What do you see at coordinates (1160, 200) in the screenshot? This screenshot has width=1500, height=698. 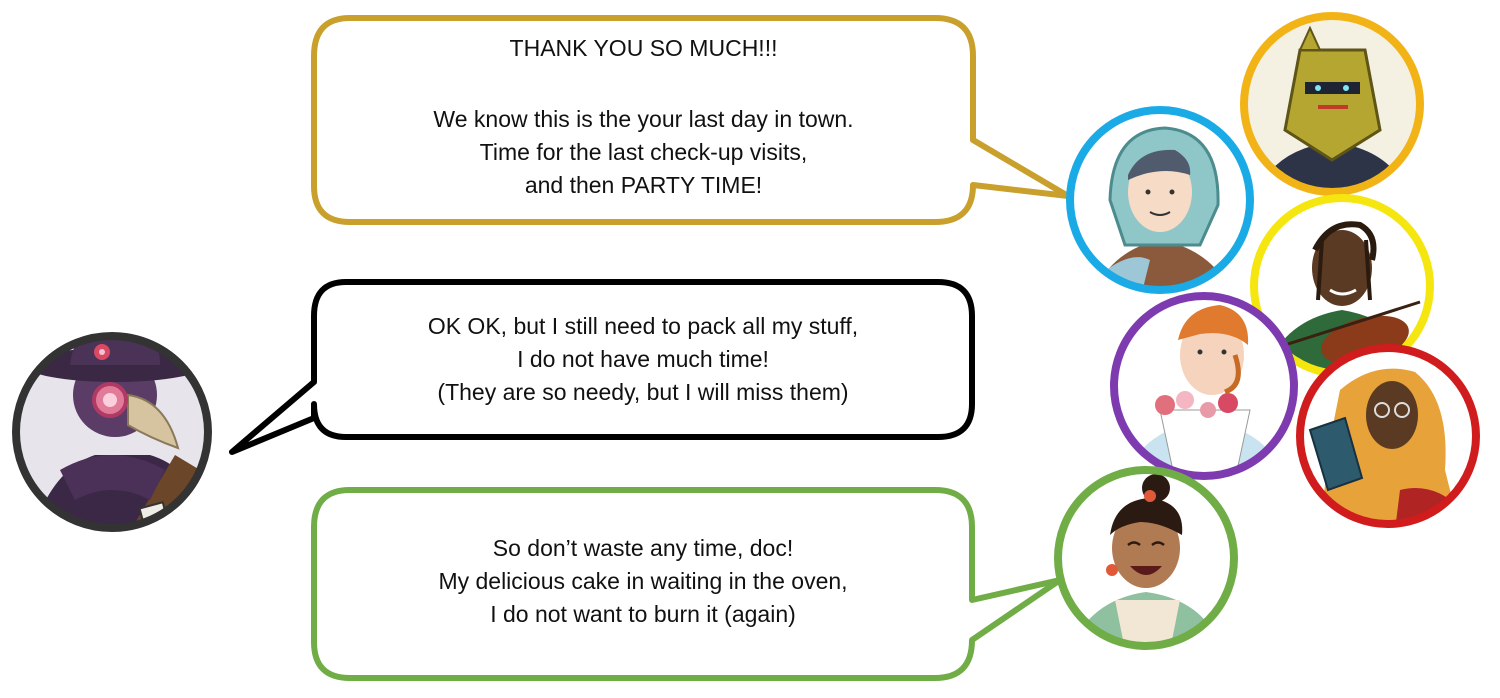 I see `portrait-hooded-youth` at bounding box center [1160, 200].